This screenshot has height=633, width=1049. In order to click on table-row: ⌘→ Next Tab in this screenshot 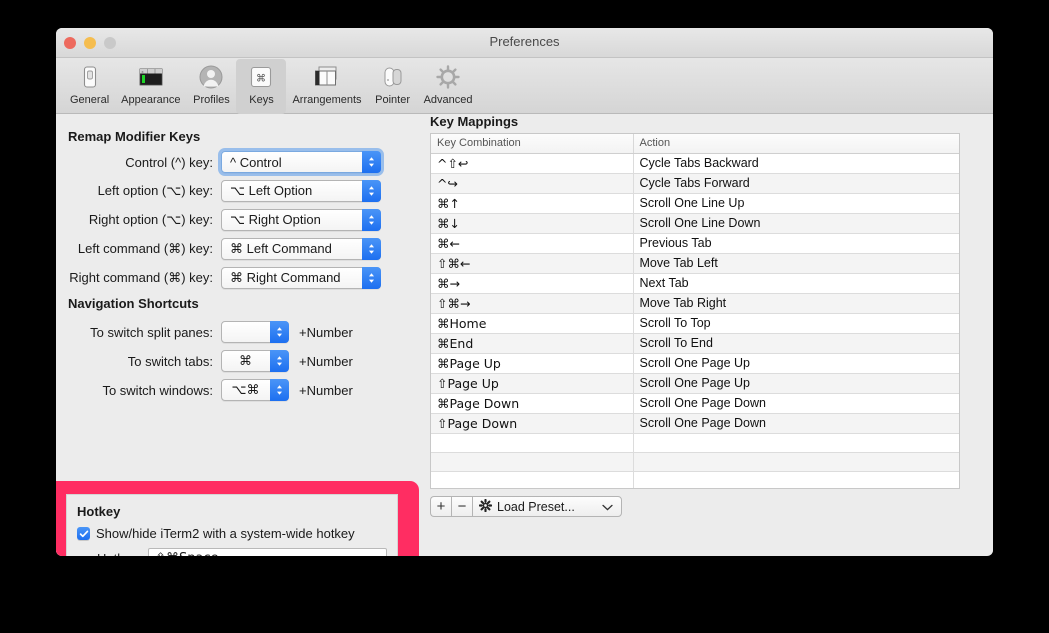, I will do `click(695, 283)`.